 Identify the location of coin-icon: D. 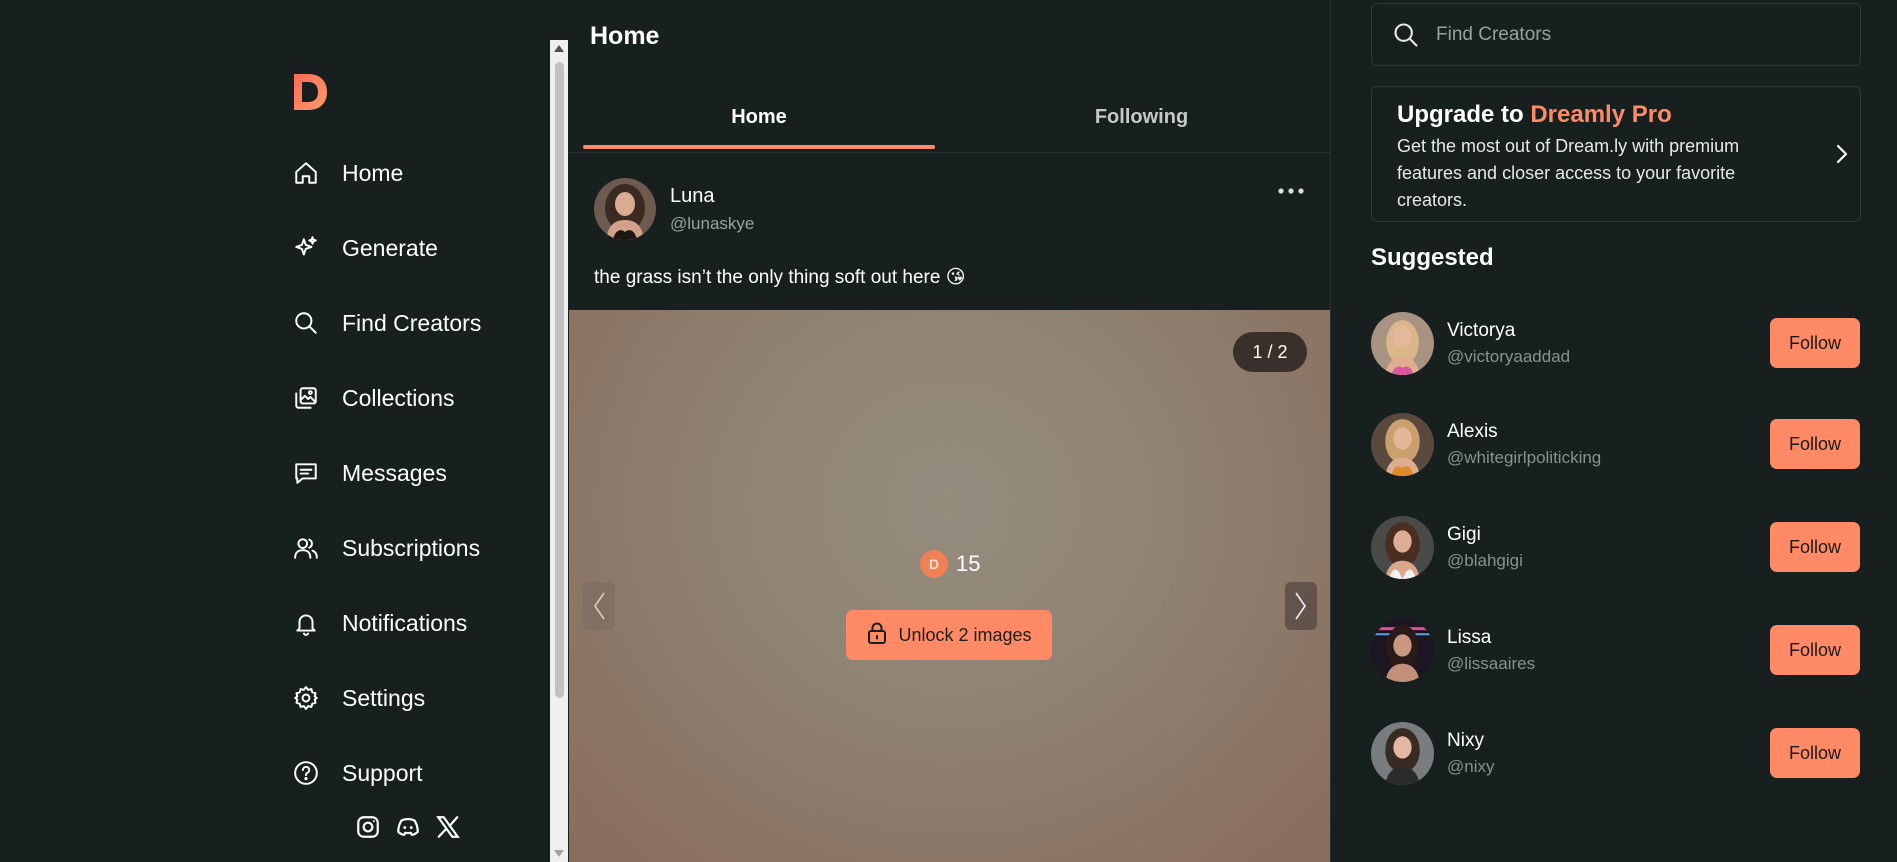
(934, 564).